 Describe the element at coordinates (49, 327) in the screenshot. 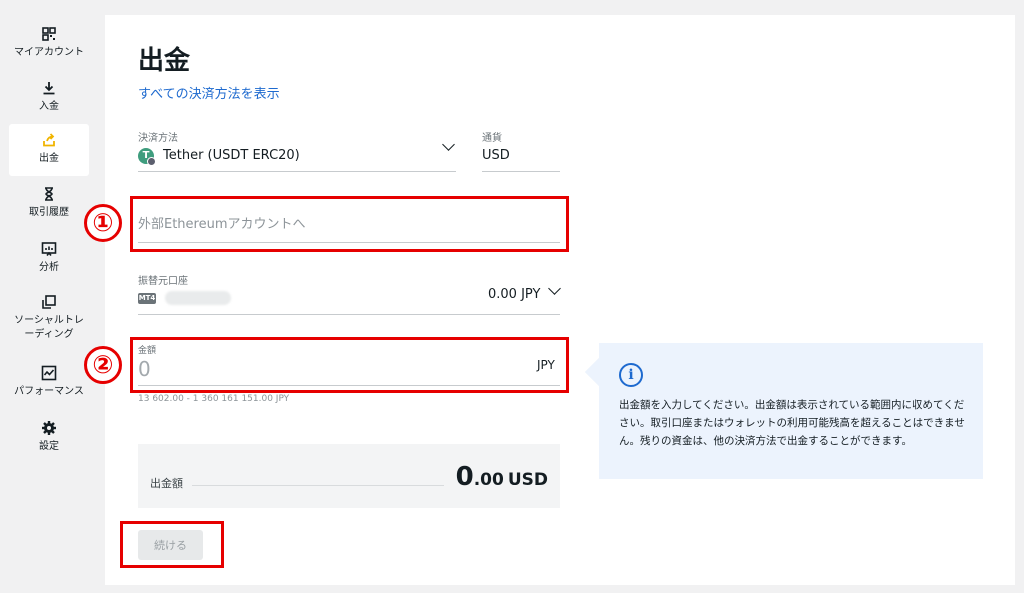

I see `sidebar-item-label: ソーシャルトレーディング` at that location.